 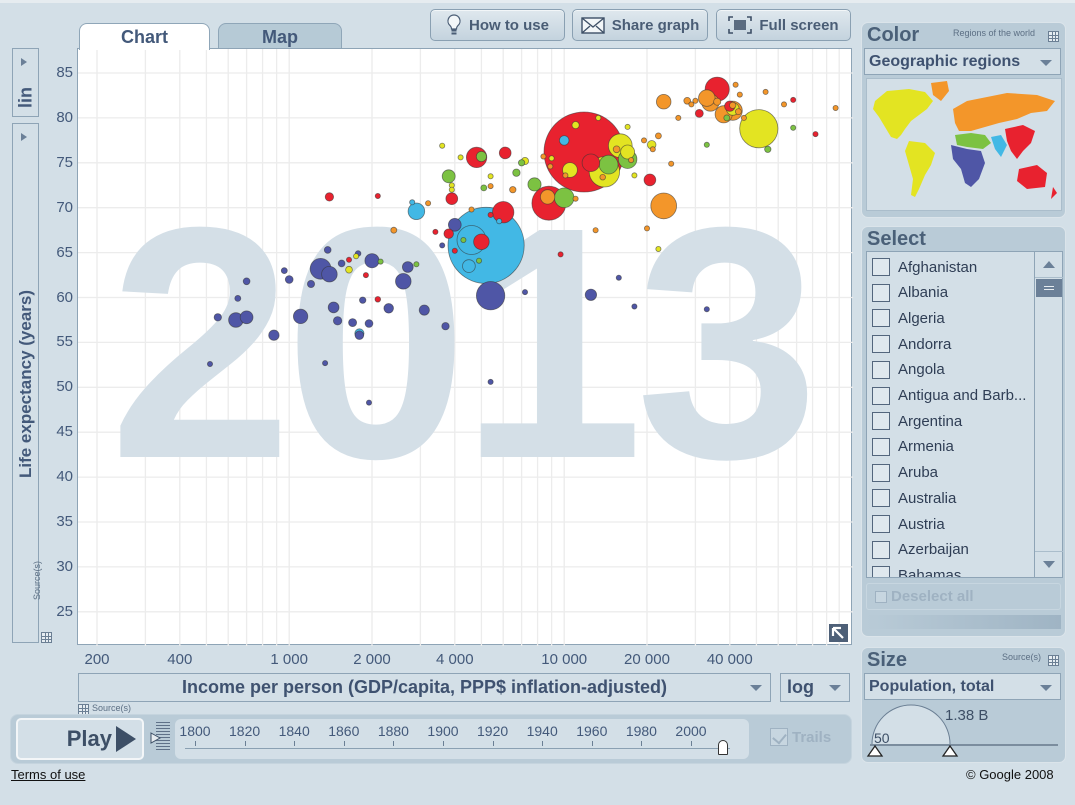 I want to click on size-indicator-dropdown: Population, total, so click(x=962, y=686).